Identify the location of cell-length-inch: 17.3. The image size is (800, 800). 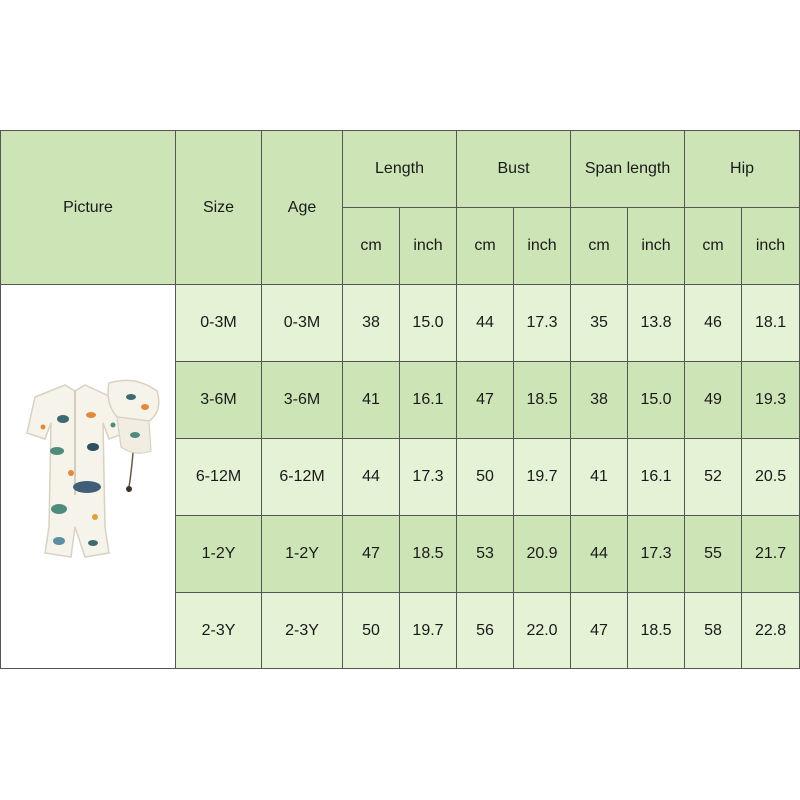
(428, 477).